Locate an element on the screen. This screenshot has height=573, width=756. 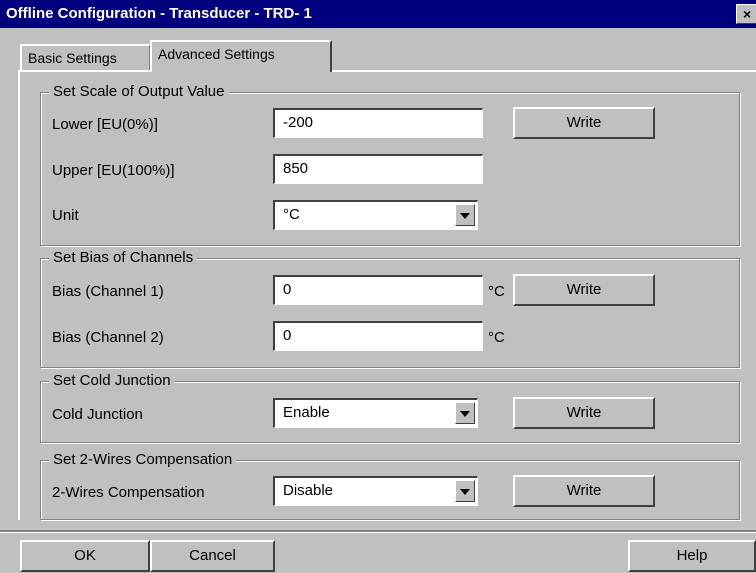
ok-button: OK is located at coordinates (85, 556).